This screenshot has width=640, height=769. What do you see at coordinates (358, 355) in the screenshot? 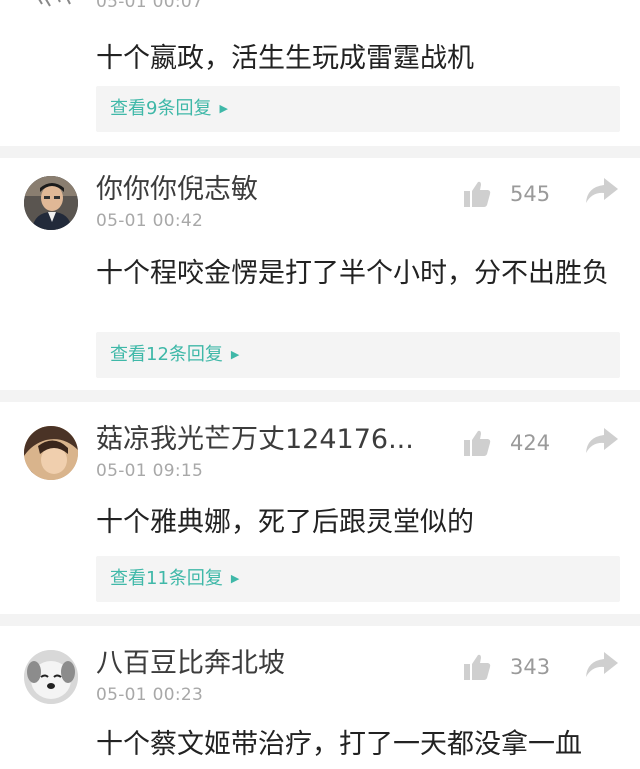
I see `reply-box: 查看12条回复 ▶` at bounding box center [358, 355].